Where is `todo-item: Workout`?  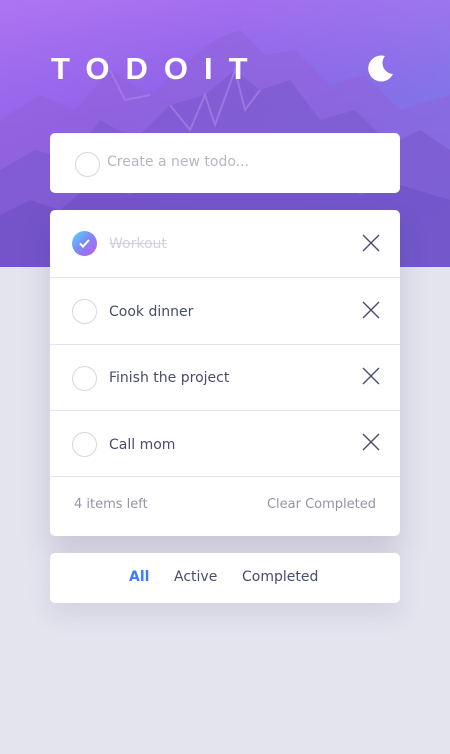 todo-item: Workout is located at coordinates (225, 244).